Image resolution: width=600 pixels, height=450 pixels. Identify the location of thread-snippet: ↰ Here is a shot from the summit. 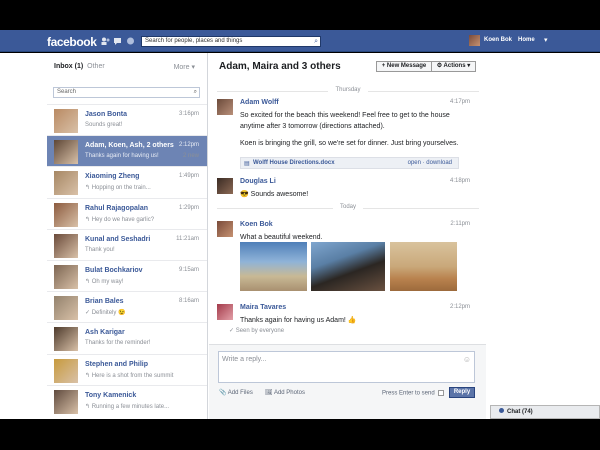
(129, 375).